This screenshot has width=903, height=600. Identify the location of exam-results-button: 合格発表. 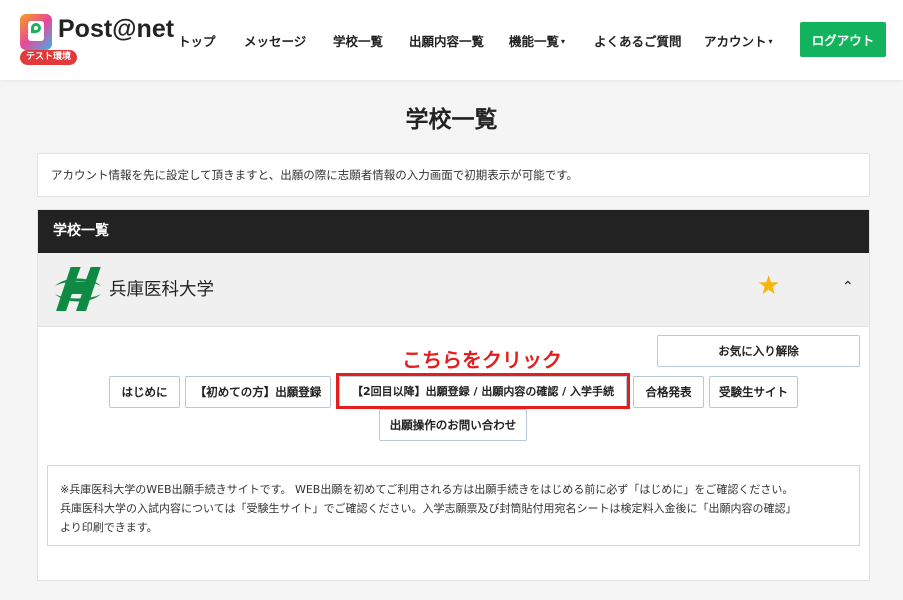
(668, 392).